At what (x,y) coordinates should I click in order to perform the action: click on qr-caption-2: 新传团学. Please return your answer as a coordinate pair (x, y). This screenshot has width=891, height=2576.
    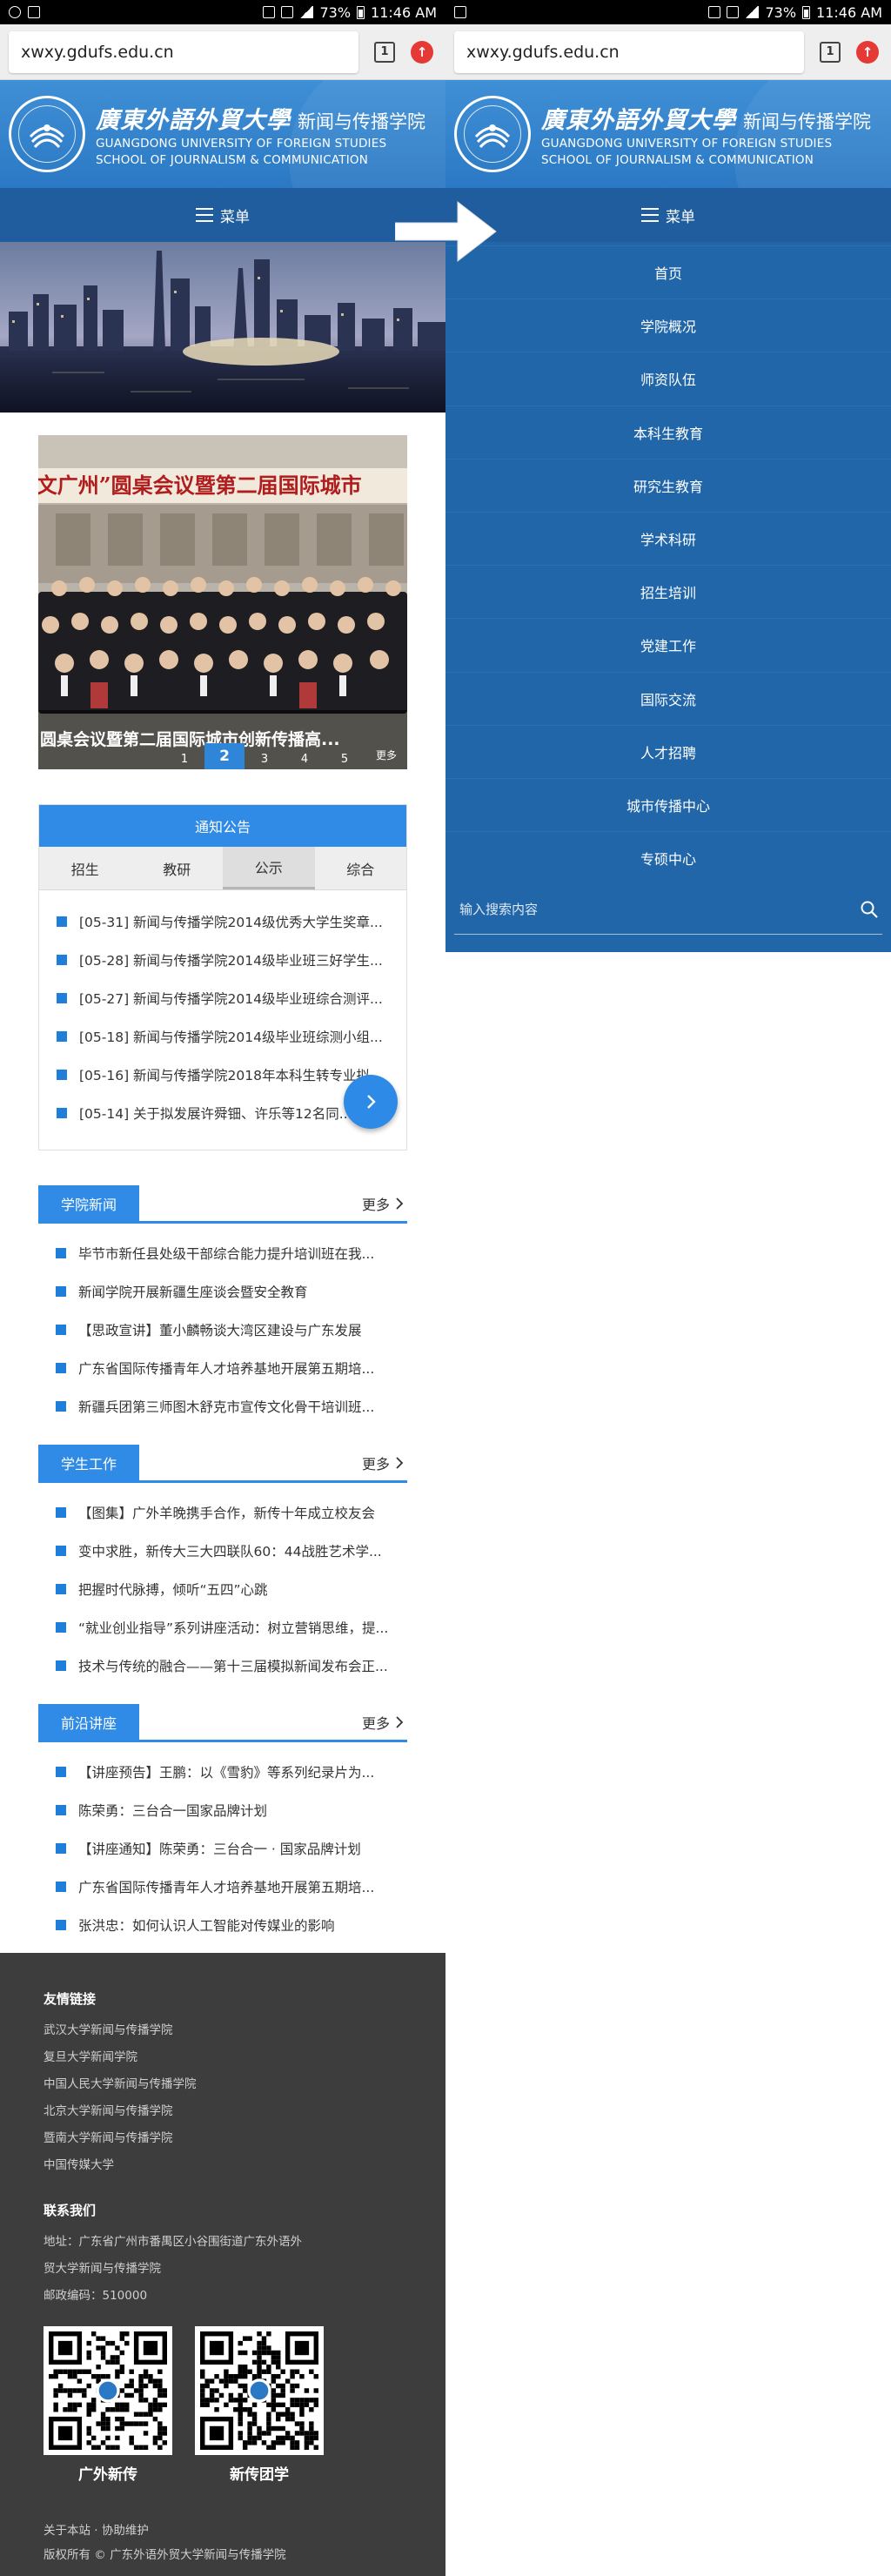
    Looking at the image, I should click on (259, 2475).